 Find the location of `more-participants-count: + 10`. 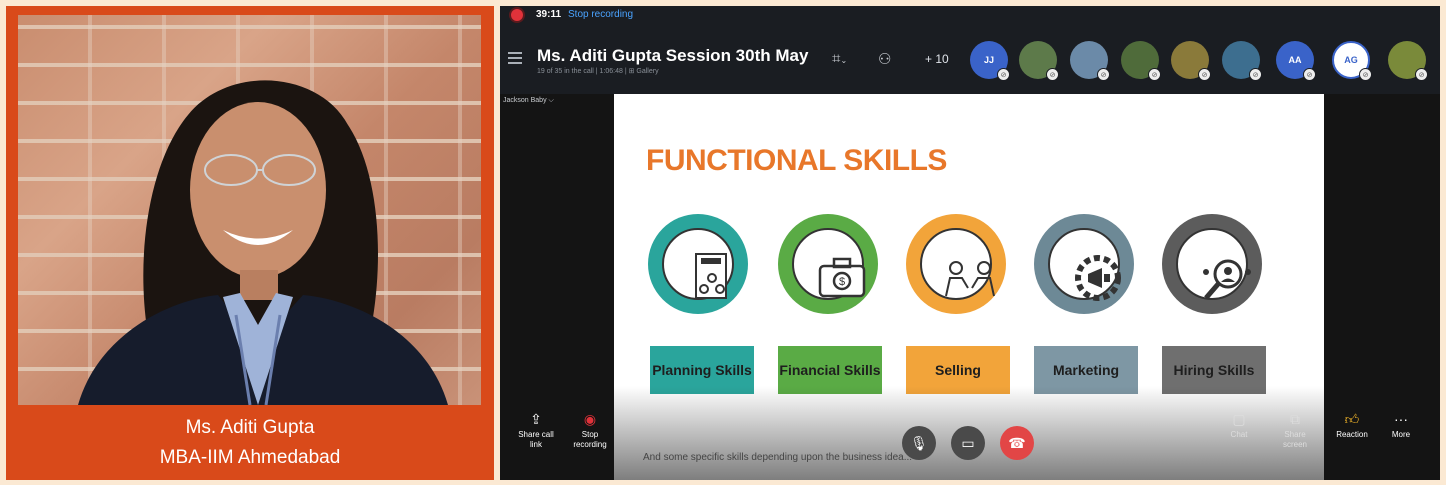

more-participants-count: + 10 is located at coordinates (937, 59).